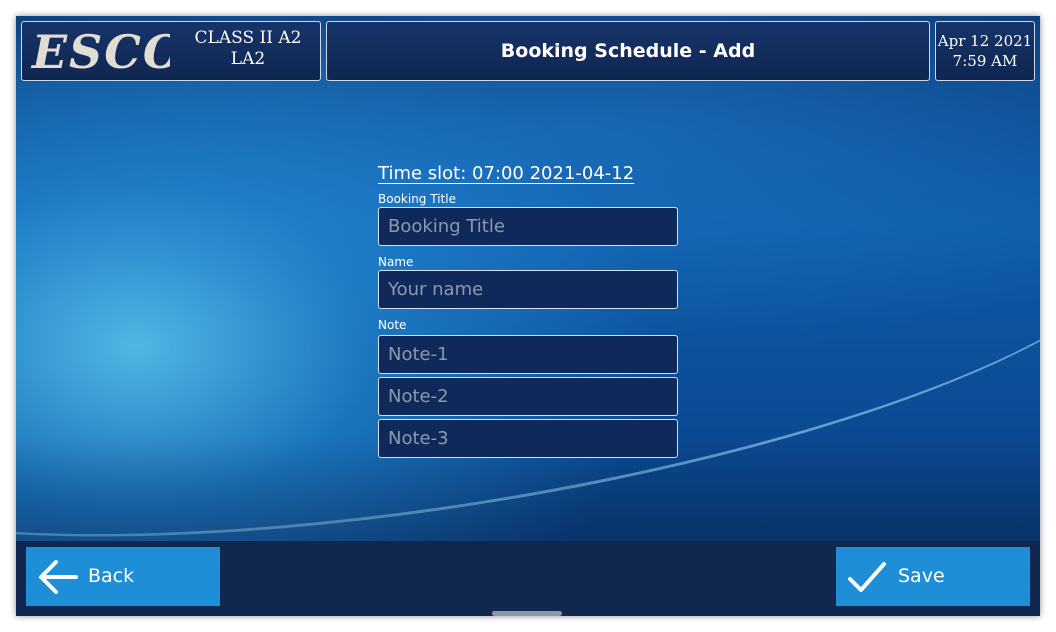 This screenshot has height=632, width=1056. I want to click on back-button-label: Back, so click(111, 576).